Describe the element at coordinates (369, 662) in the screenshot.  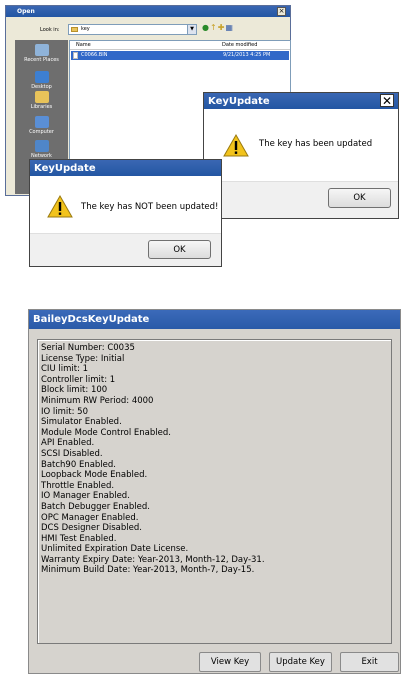
I see `exit-button: Exit` at that location.